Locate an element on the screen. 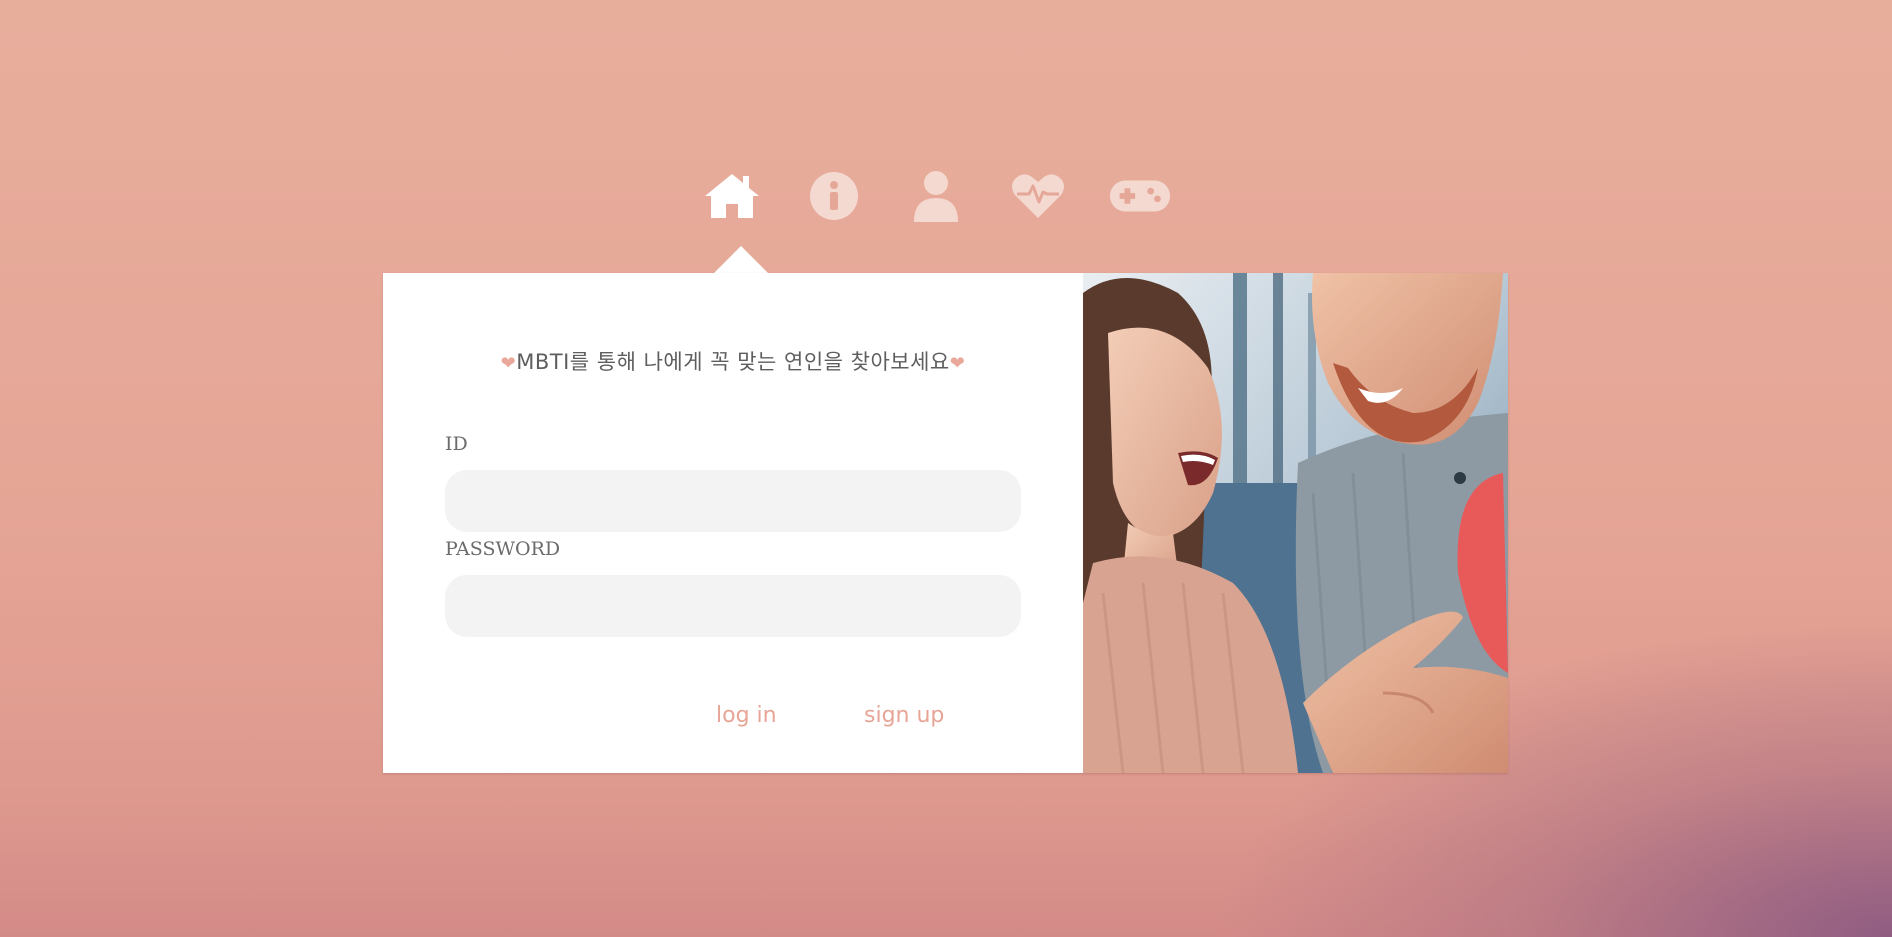 This screenshot has height=937, width=1892. gamepad-icon is located at coordinates (1140, 196).